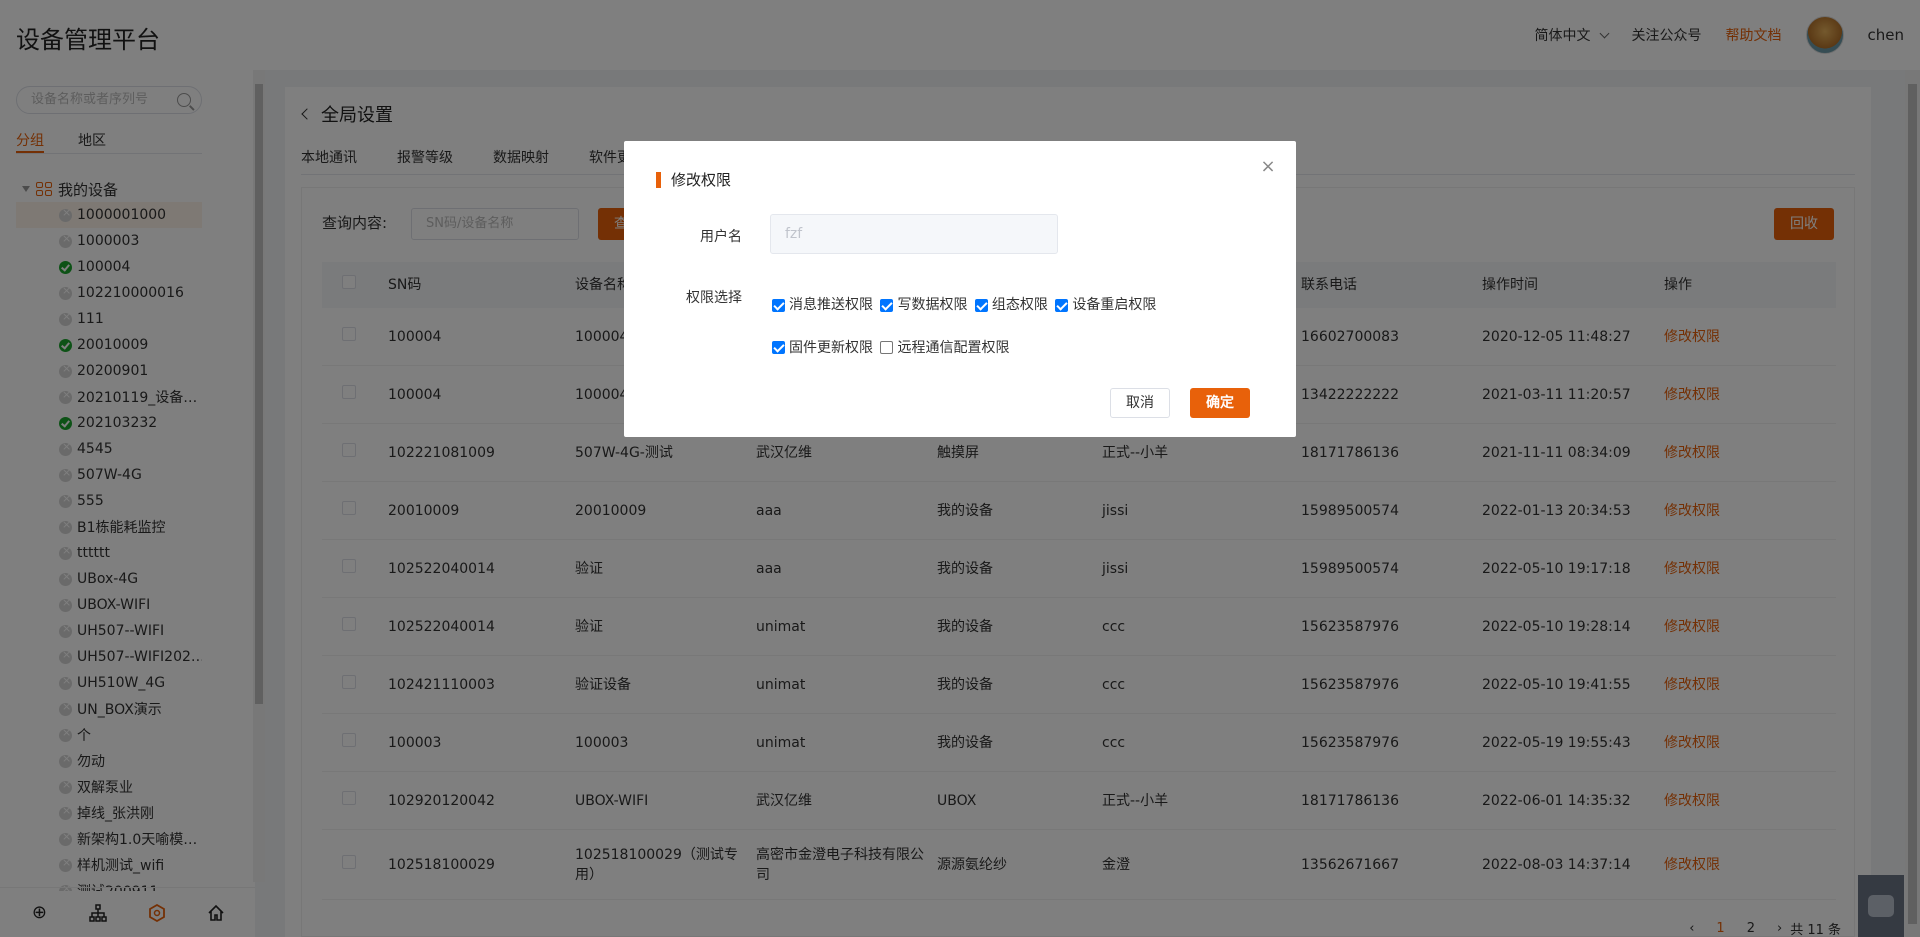 The width and height of the screenshot is (1920, 937). I want to click on dialog-title-text: 修改权限, so click(701, 180).